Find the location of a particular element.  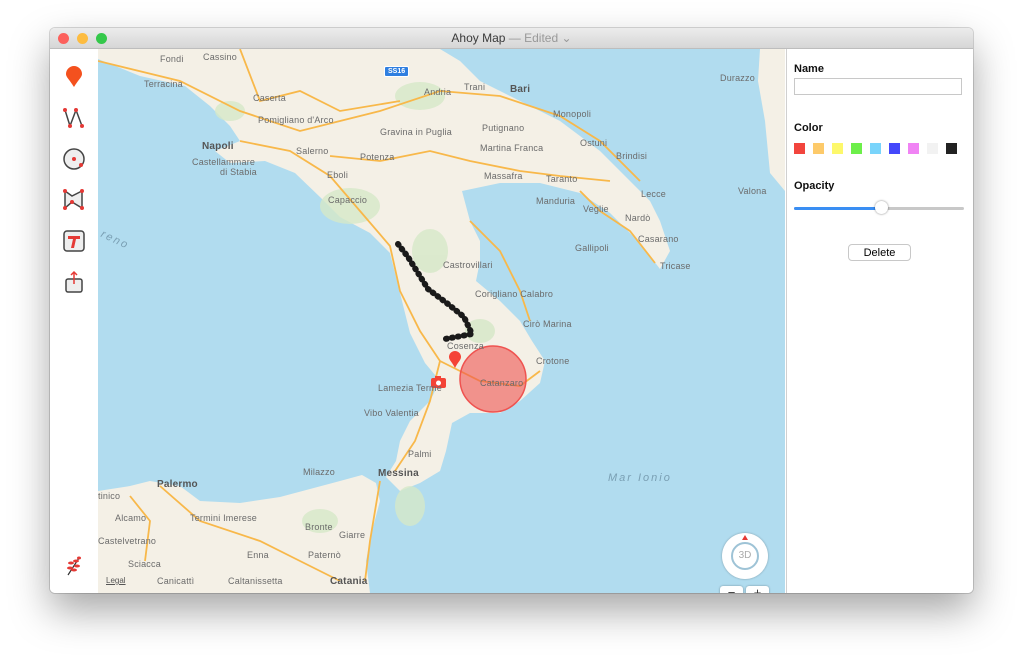

map-label: Casarano is located at coordinates (658, 239).